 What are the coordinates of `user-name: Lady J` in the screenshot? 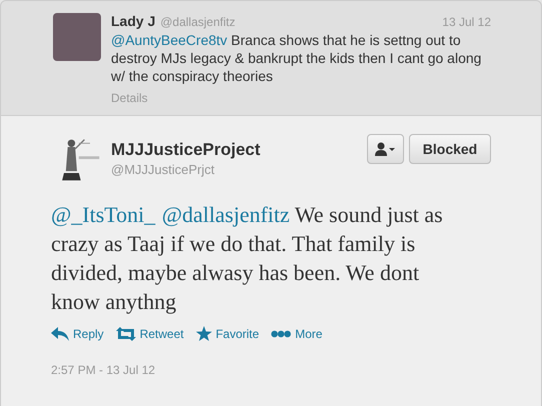 It's located at (133, 21).